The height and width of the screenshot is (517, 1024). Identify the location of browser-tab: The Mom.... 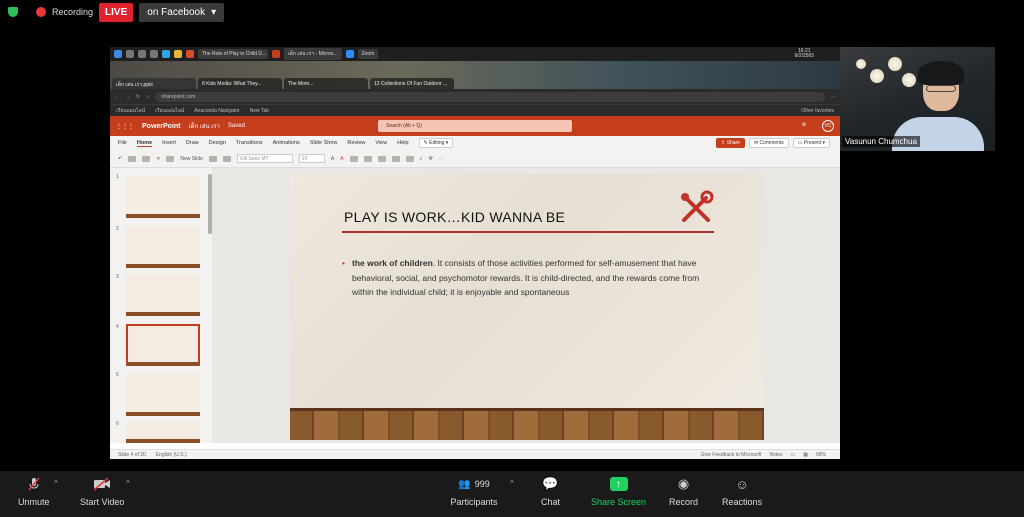
(326, 83).